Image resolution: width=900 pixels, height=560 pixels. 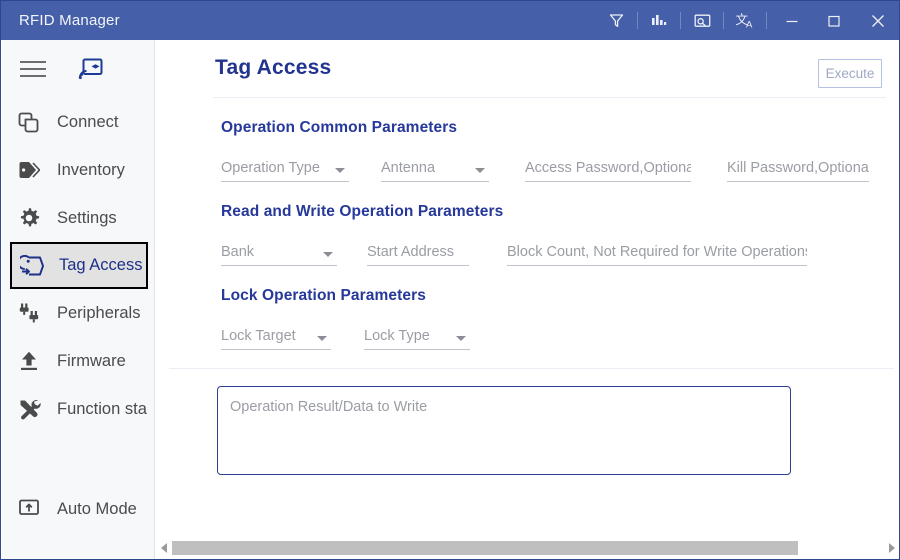 I want to click on bar-chart-icon, so click(x=659, y=20).